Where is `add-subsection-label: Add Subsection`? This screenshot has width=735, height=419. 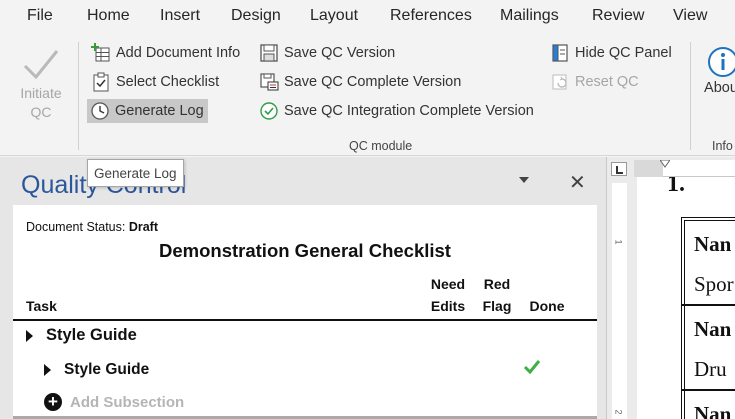 add-subsection-label: Add Subsection is located at coordinates (127, 402).